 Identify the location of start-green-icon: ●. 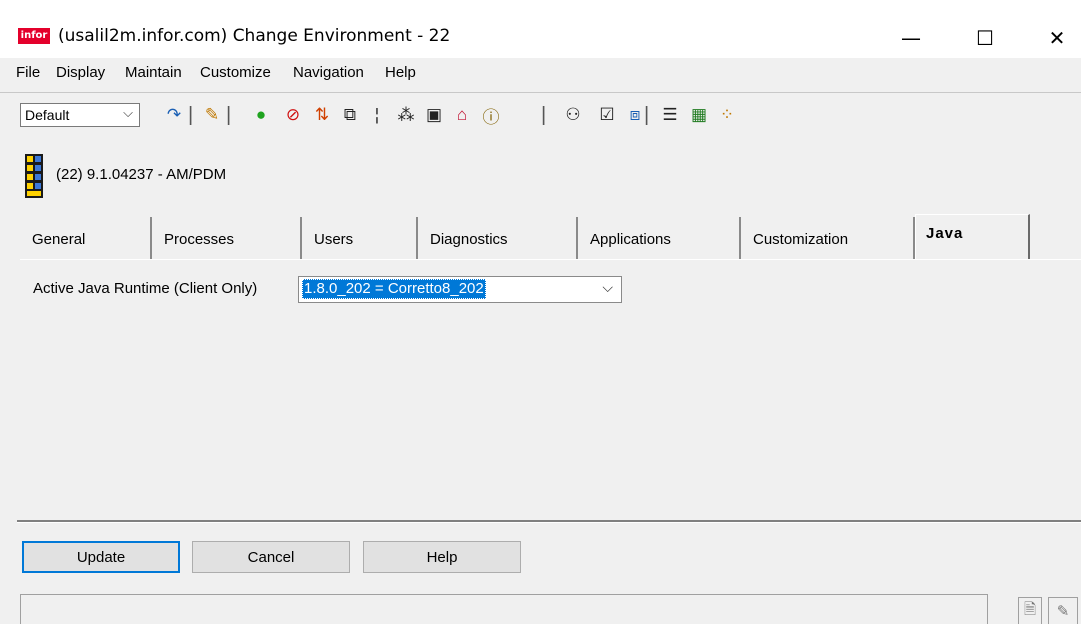
(261, 115).